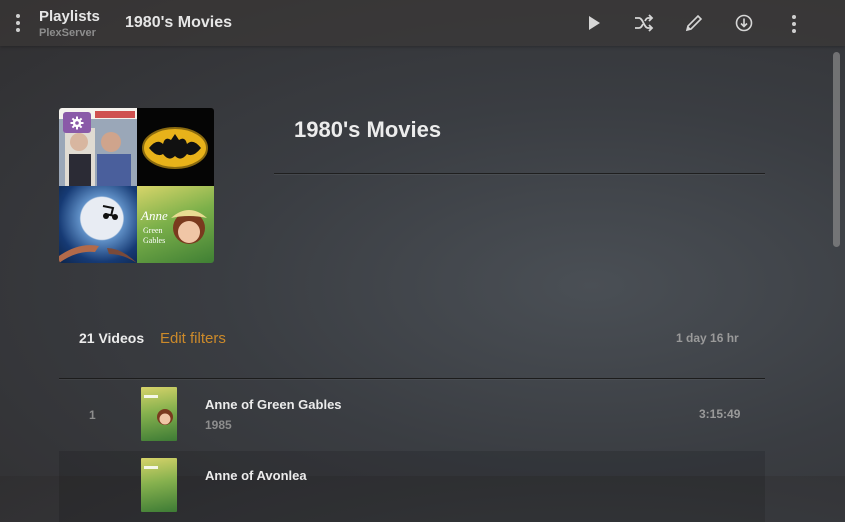 The height and width of the screenshot is (522, 845). I want to click on play-icon, so click(594, 23).